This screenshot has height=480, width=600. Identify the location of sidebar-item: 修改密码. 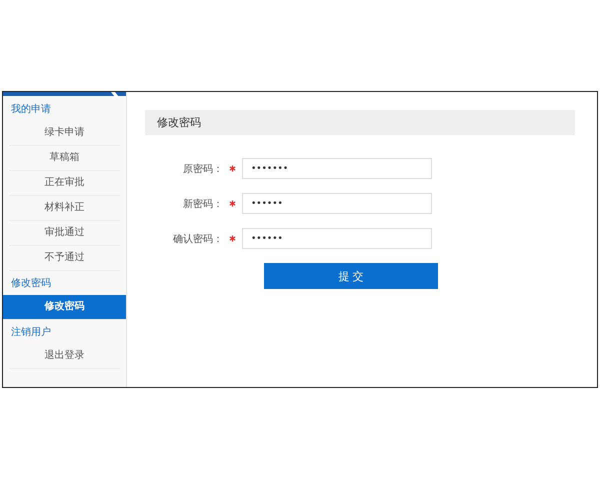
(64, 307).